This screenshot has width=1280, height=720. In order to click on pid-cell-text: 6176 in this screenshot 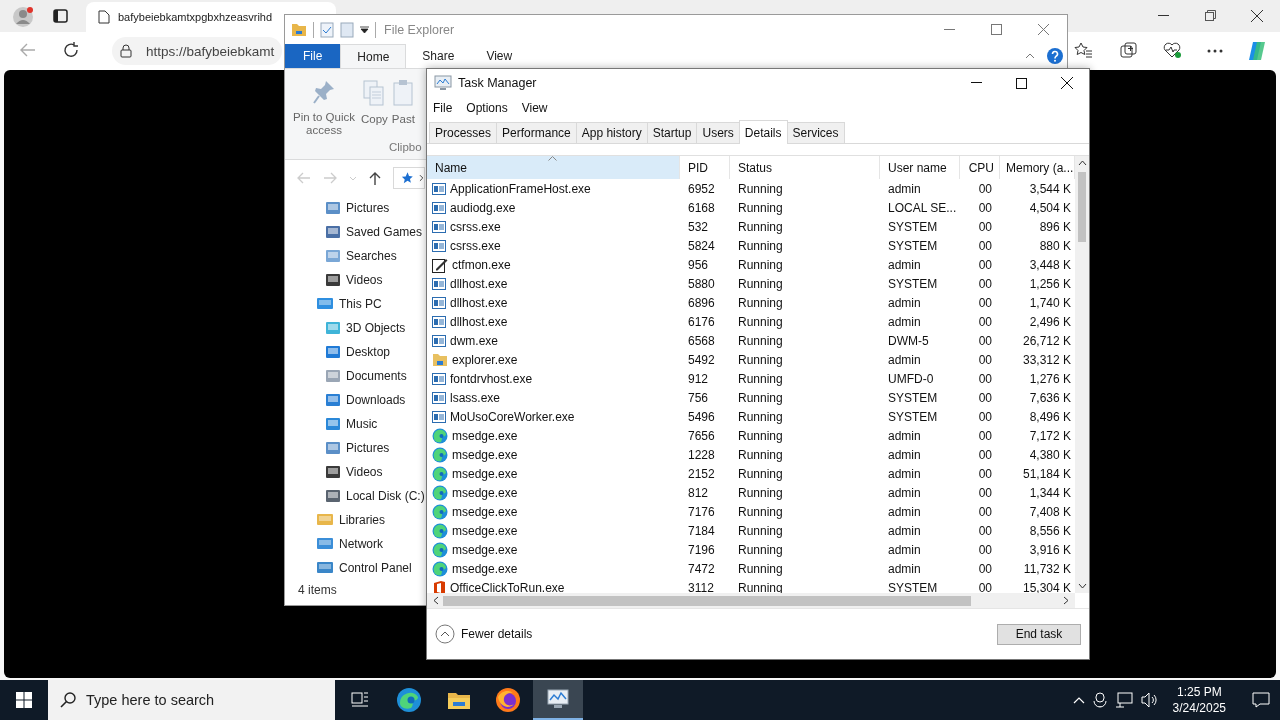, I will do `click(701, 322)`.